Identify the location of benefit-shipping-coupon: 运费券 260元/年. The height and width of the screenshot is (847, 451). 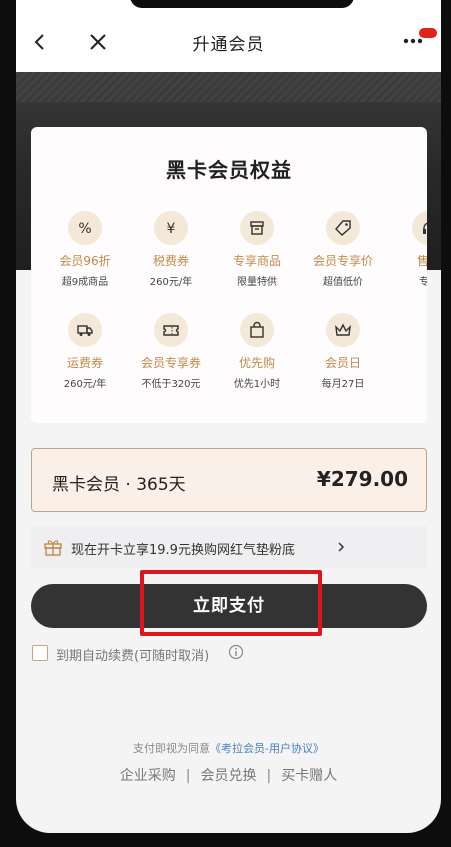
(85, 351).